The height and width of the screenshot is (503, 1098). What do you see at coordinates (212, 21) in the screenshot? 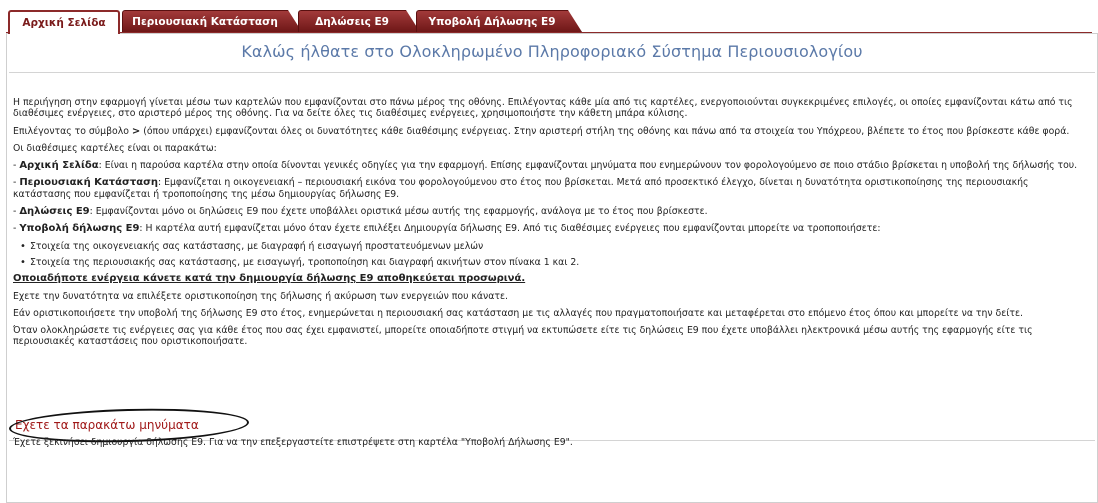
I see `tab-property-status: Περιουσιακή Κατάσταση` at bounding box center [212, 21].